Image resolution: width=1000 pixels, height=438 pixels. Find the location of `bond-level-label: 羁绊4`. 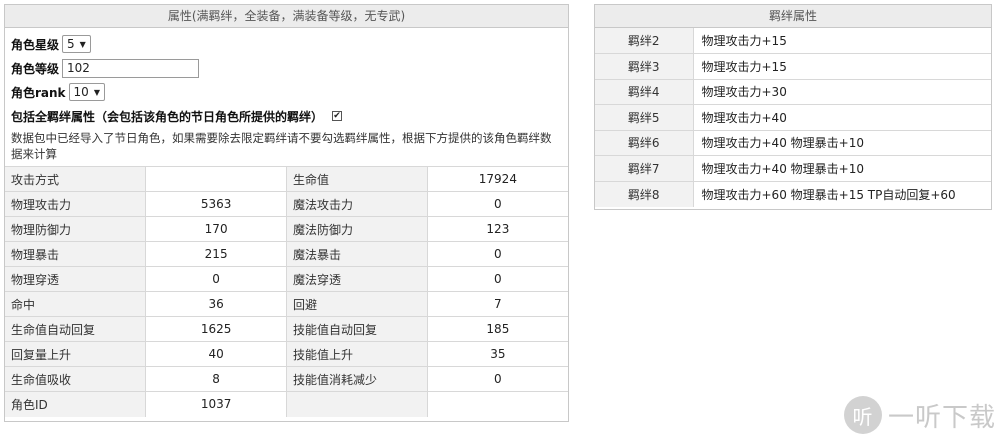

bond-level-label: 羁绊4 is located at coordinates (644, 91).